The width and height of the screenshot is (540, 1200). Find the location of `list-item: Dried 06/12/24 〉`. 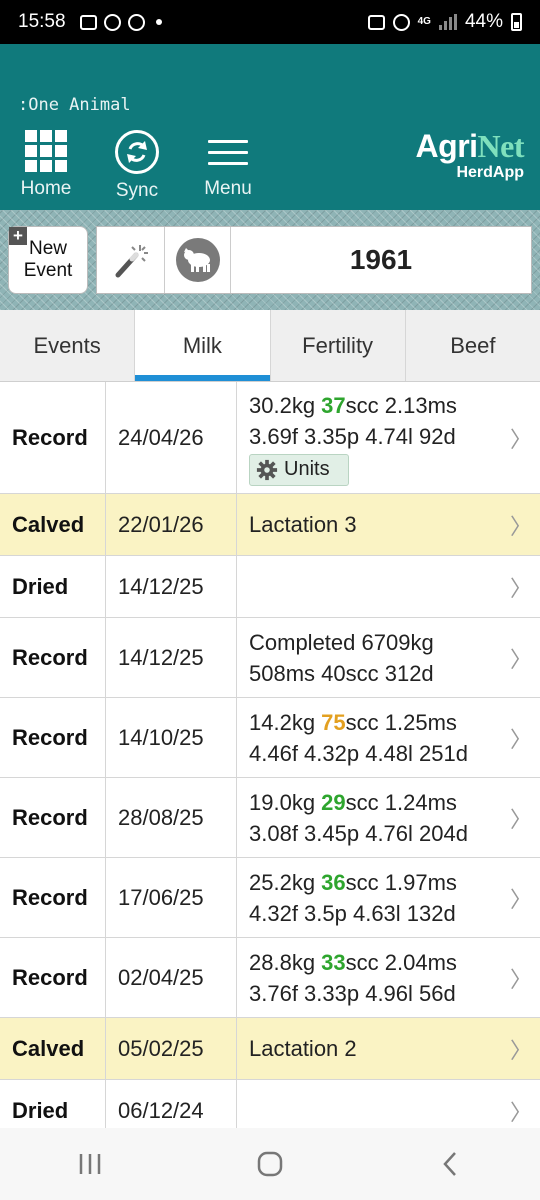

list-item: Dried 06/12/24 〉 is located at coordinates (270, 1104).